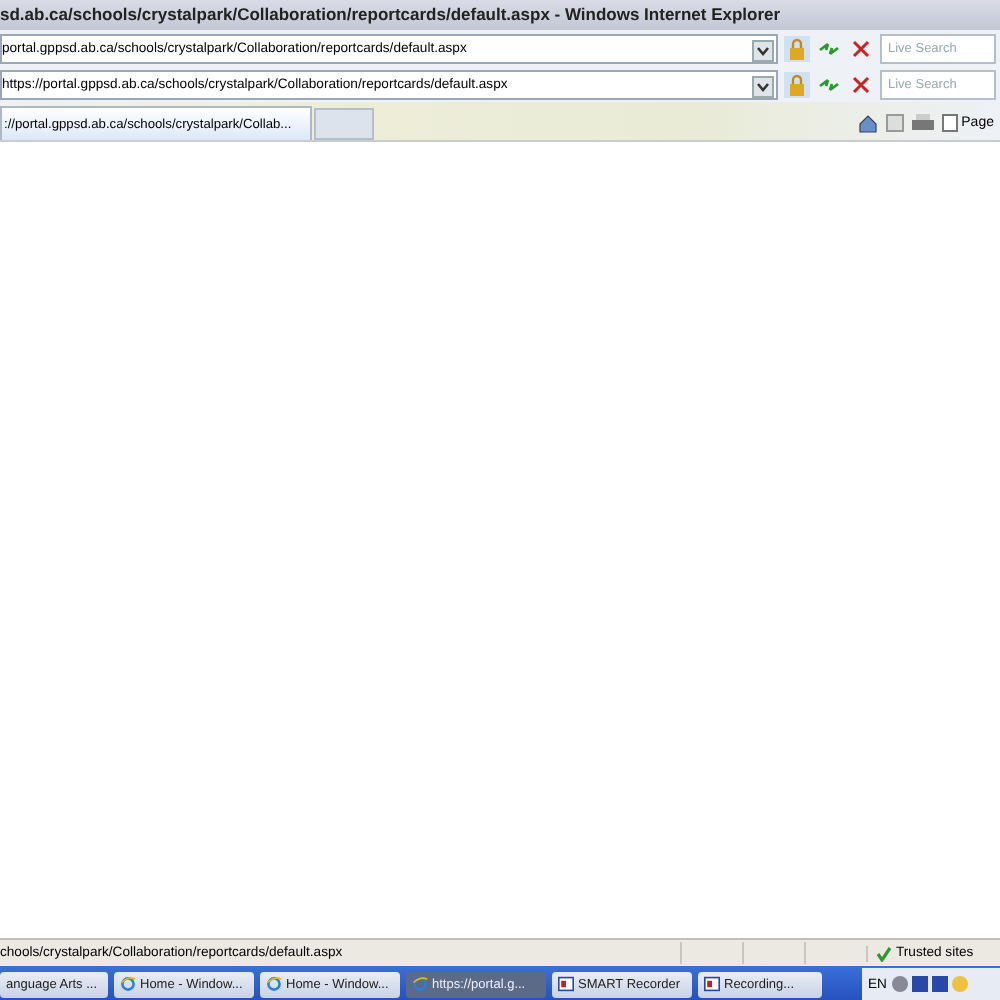  I want to click on feed-icon, so click(894, 123).